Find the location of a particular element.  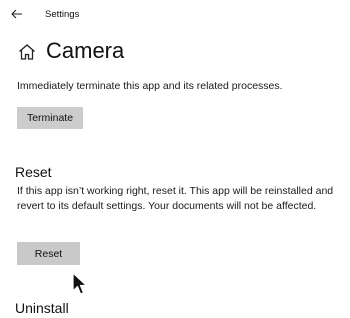

page-title: Camera is located at coordinates (85, 50).